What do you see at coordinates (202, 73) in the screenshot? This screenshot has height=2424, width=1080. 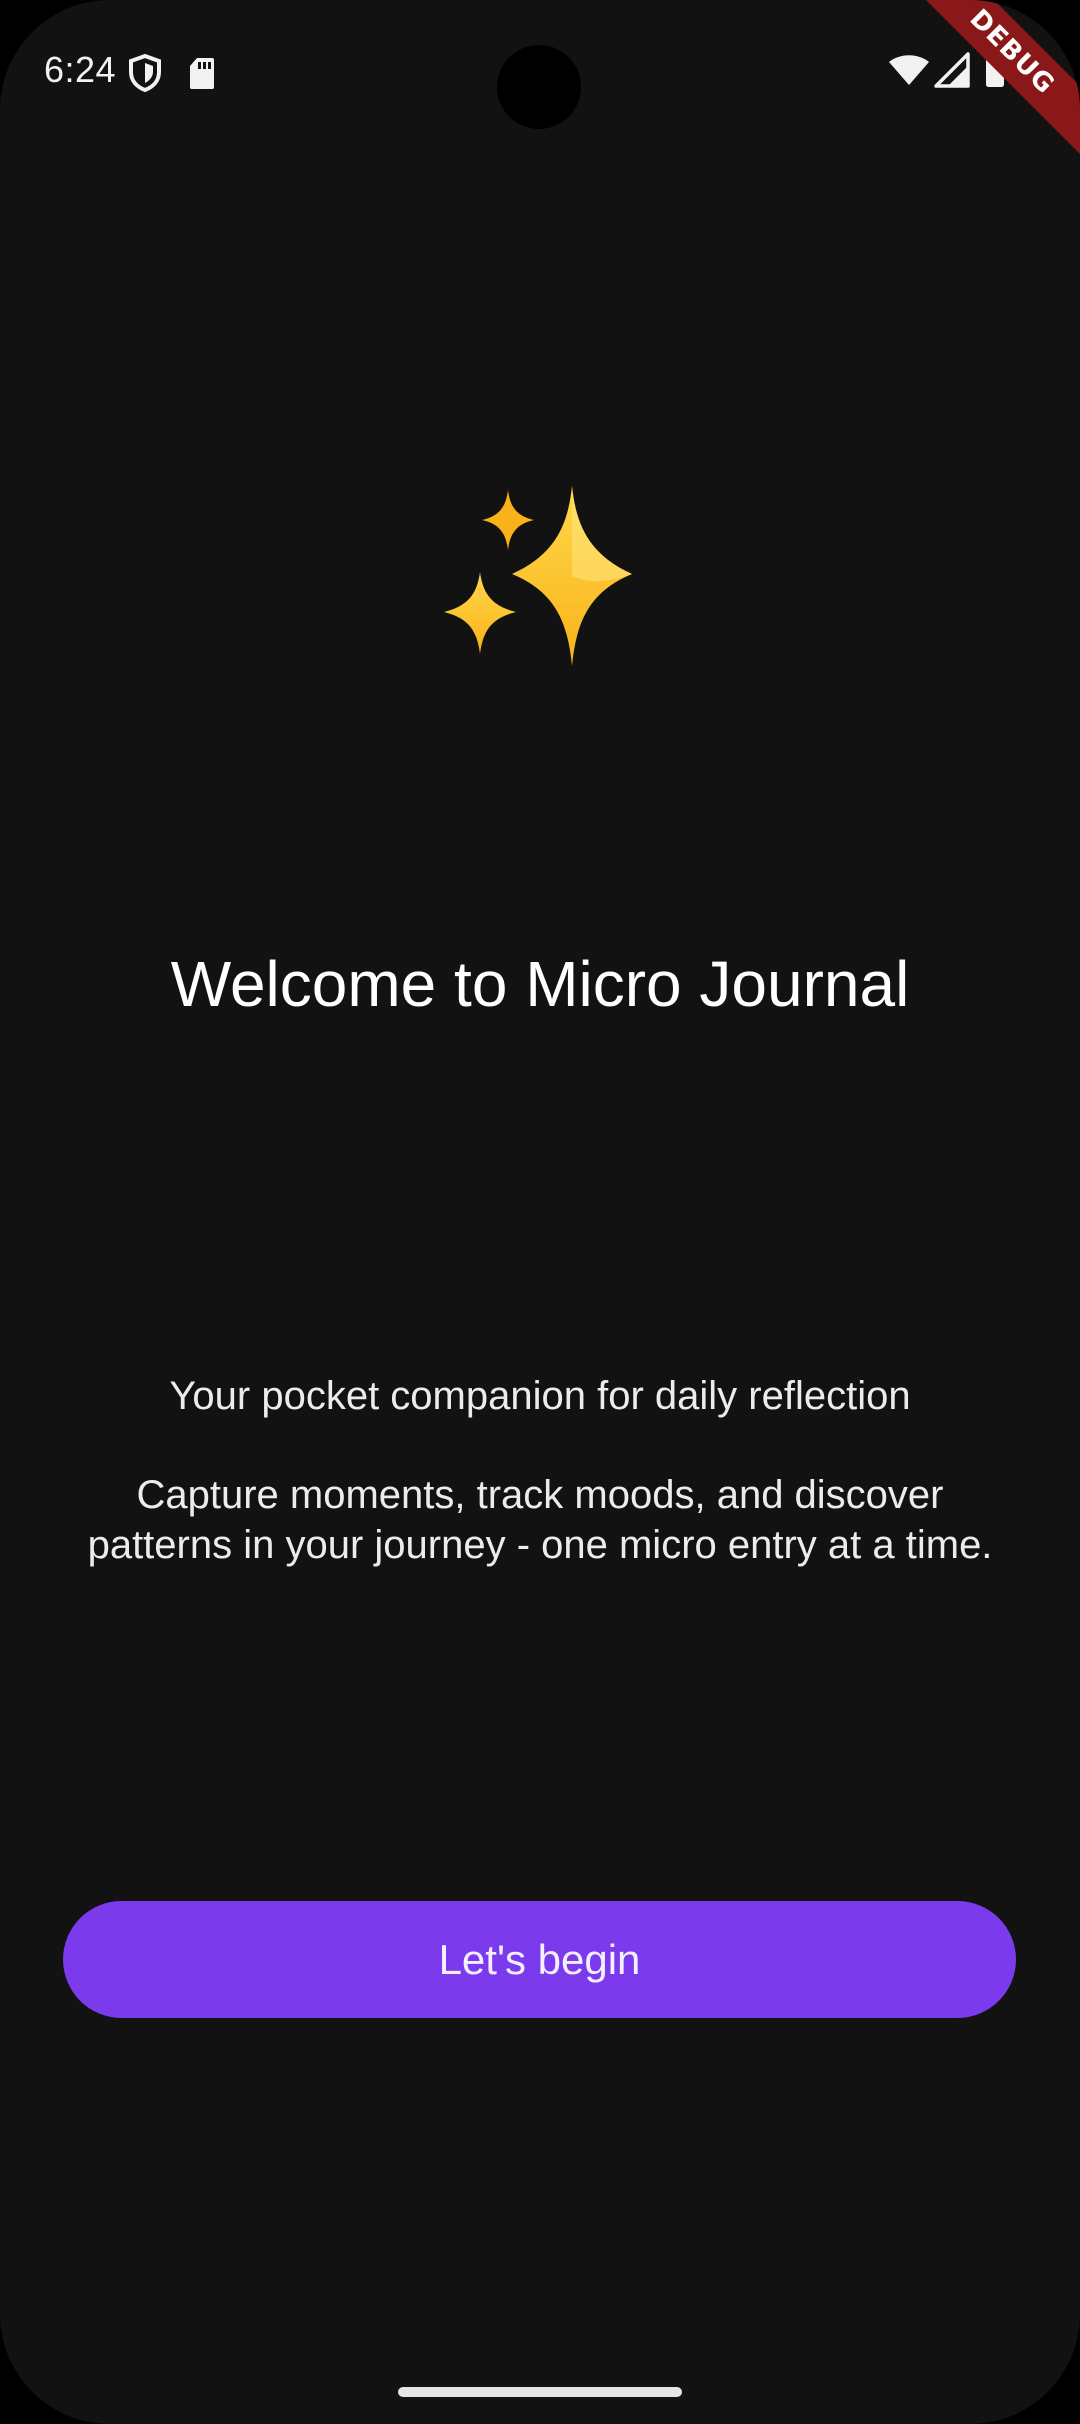 I see `sd-card-icon` at bounding box center [202, 73].